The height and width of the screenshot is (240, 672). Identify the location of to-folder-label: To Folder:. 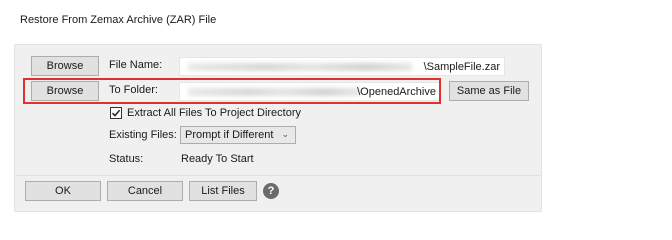
(133, 90).